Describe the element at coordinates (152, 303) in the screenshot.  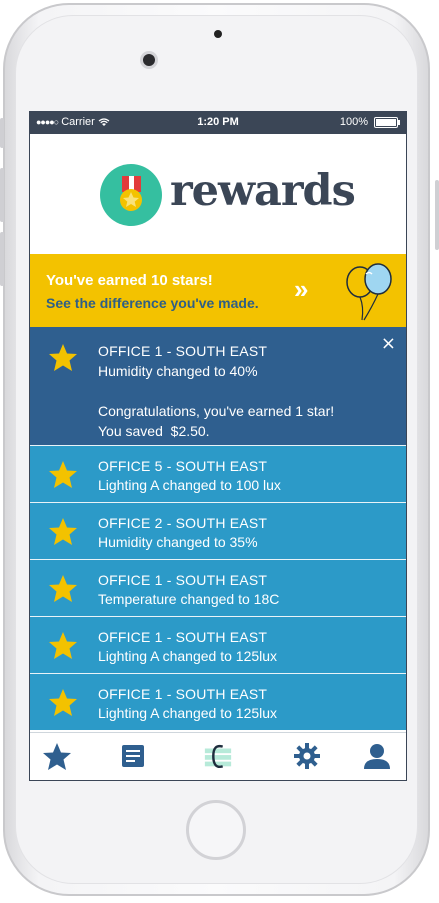
I see `banner-subtitle: See the difference you've made.` at that location.